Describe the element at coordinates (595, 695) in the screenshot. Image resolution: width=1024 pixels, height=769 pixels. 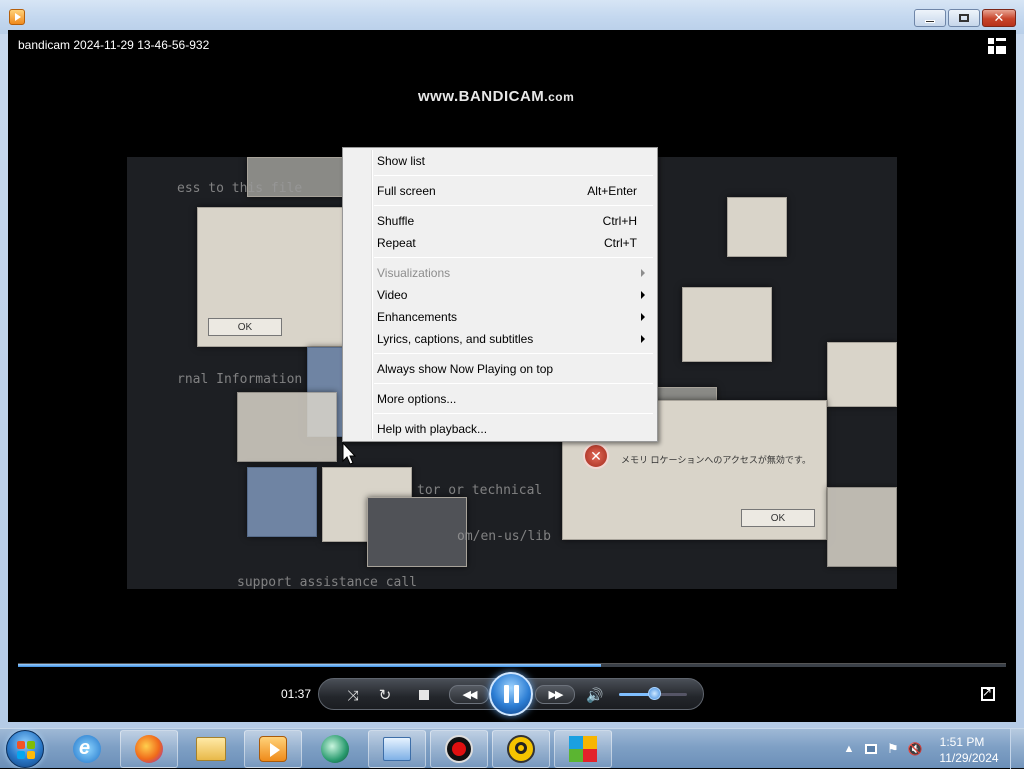
I see `speaker-icon: 🔊` at that location.